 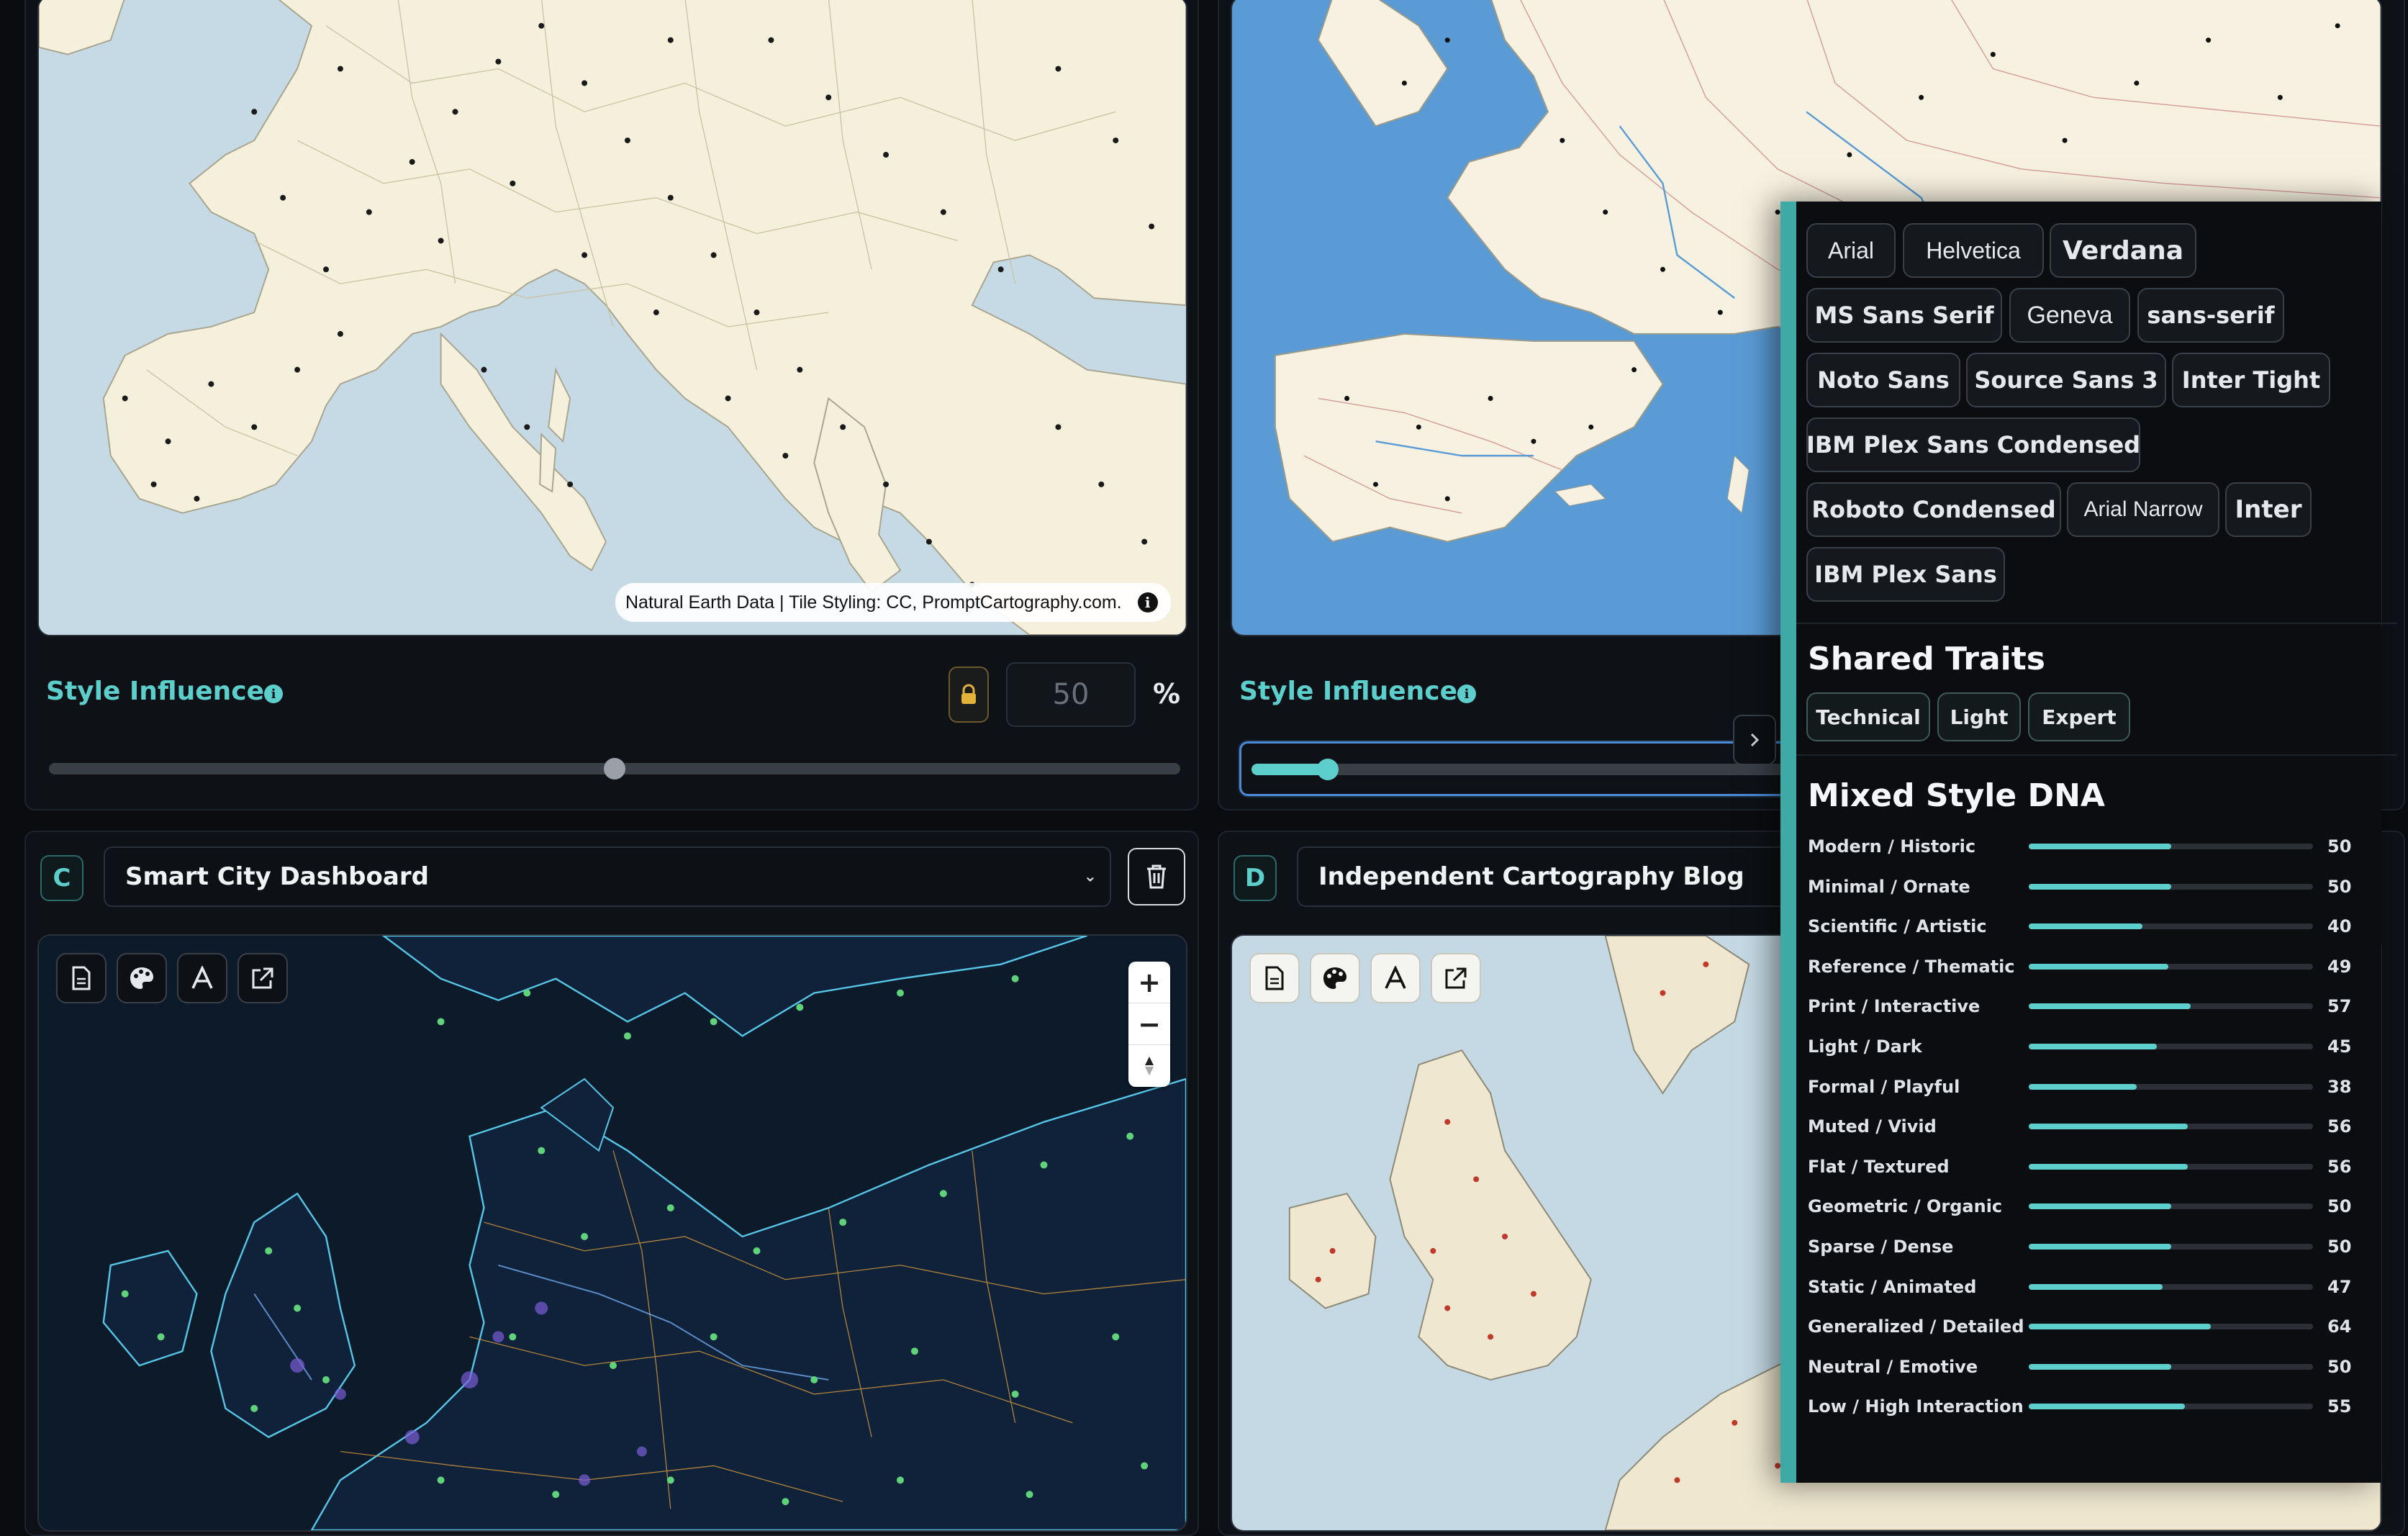 What do you see at coordinates (1892, 847) in the screenshot?
I see `dna-label: Modern / Historic` at bounding box center [1892, 847].